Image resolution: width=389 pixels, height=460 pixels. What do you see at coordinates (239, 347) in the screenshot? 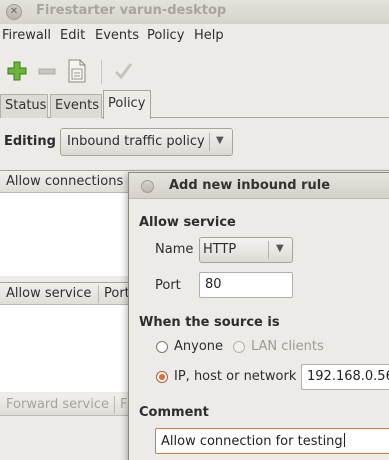
I see `lan-clients-radio` at bounding box center [239, 347].